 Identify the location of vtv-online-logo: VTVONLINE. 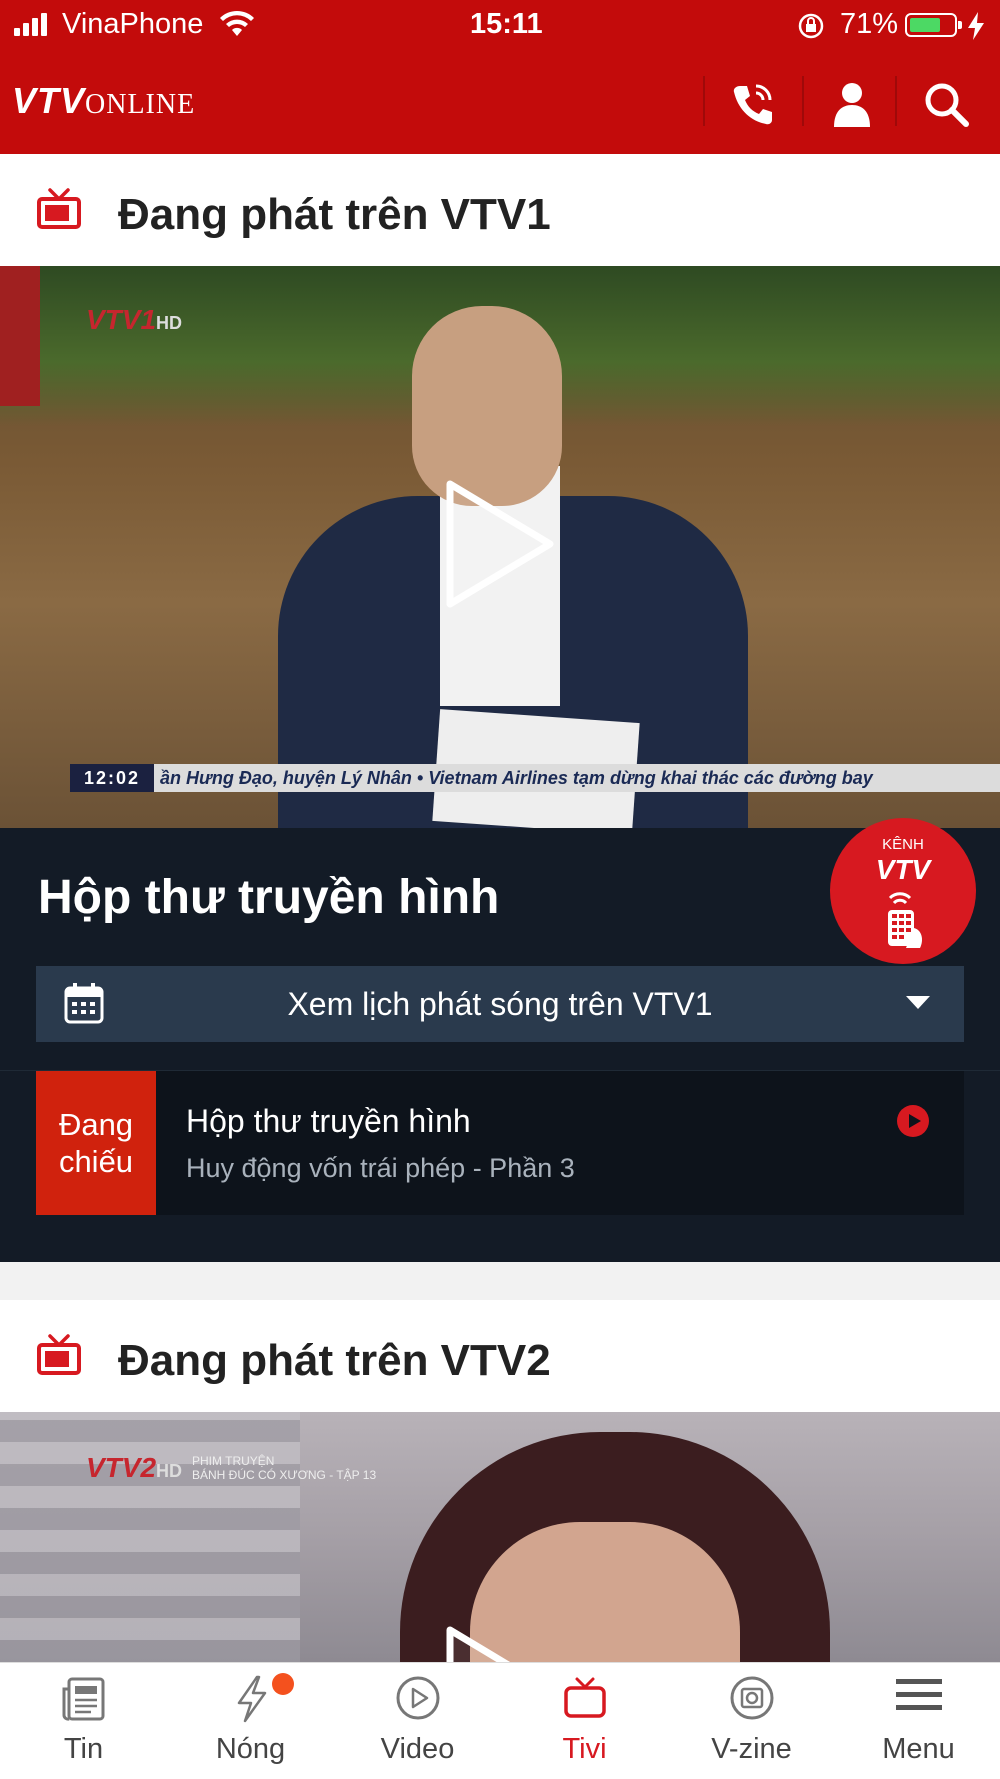
(103, 101).